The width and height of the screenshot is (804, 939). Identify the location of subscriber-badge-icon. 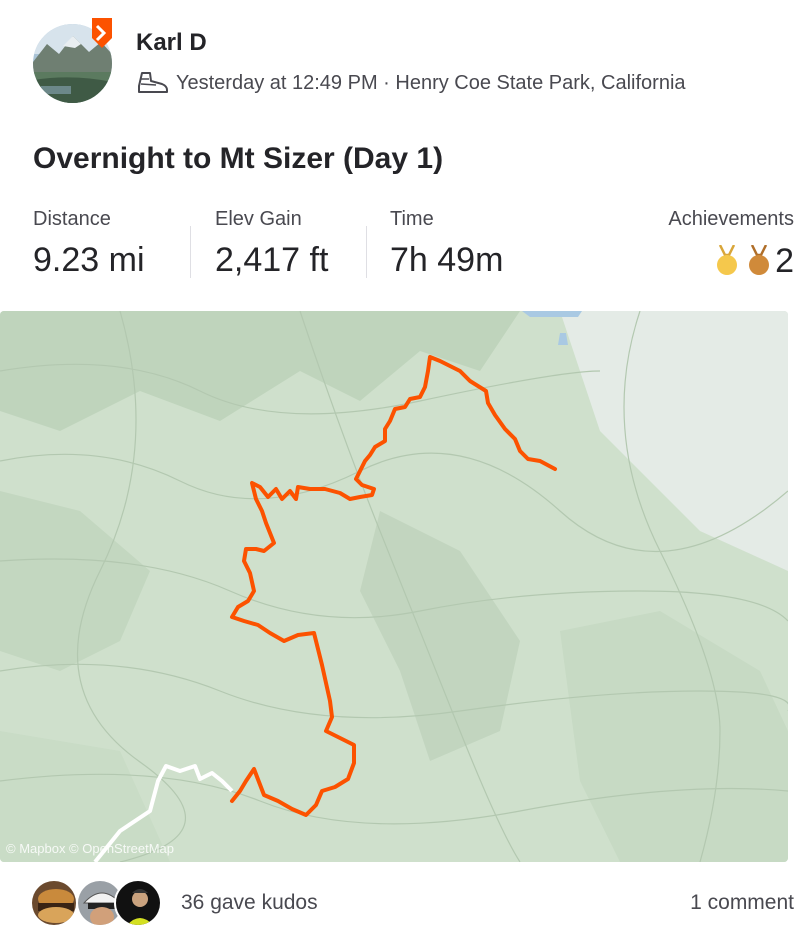
(102, 35).